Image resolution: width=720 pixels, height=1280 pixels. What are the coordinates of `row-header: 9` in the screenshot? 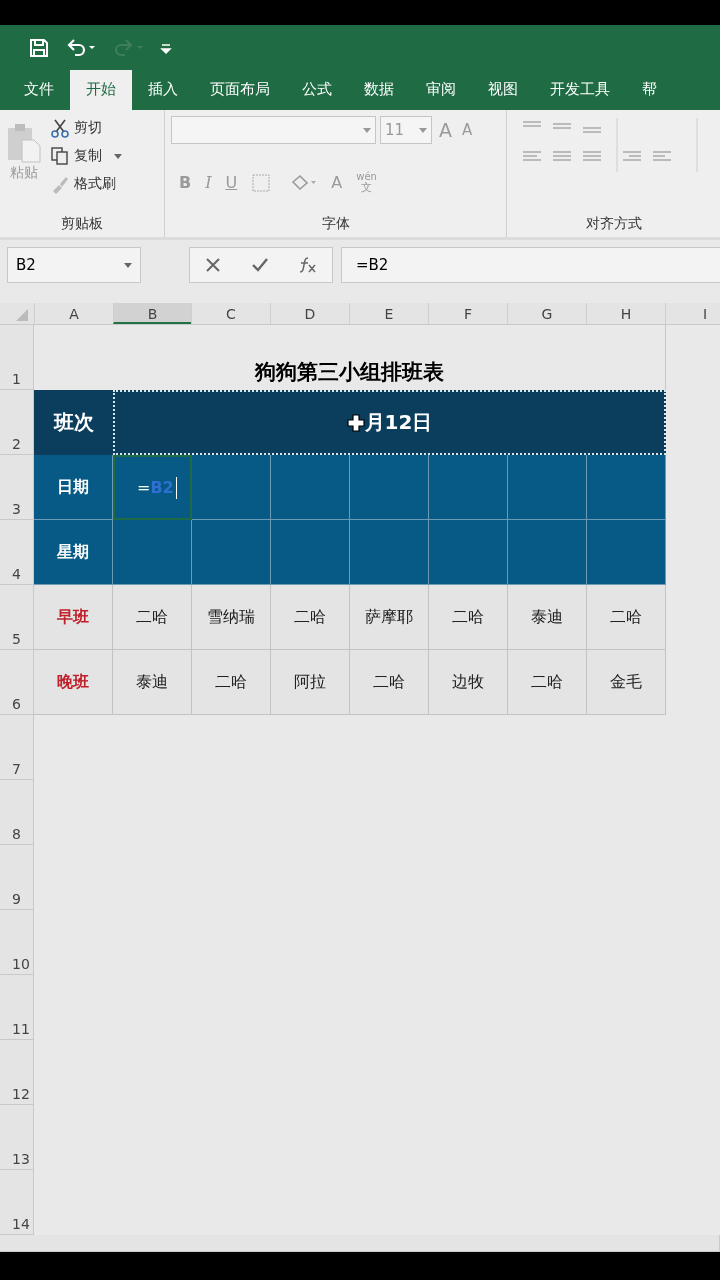 It's located at (17, 877).